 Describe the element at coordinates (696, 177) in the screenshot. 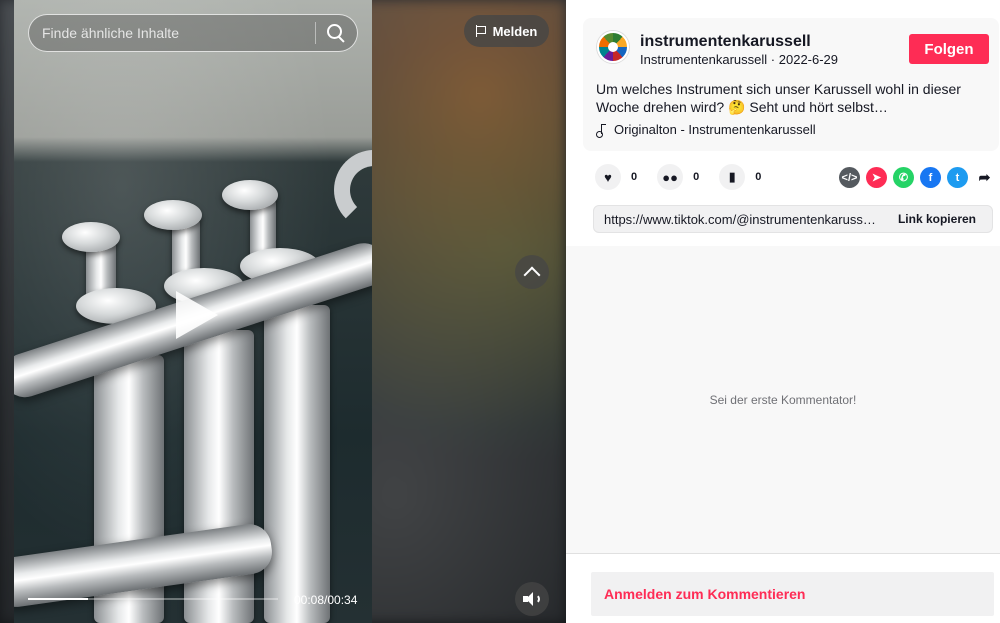

I see `comment-count: 0` at that location.